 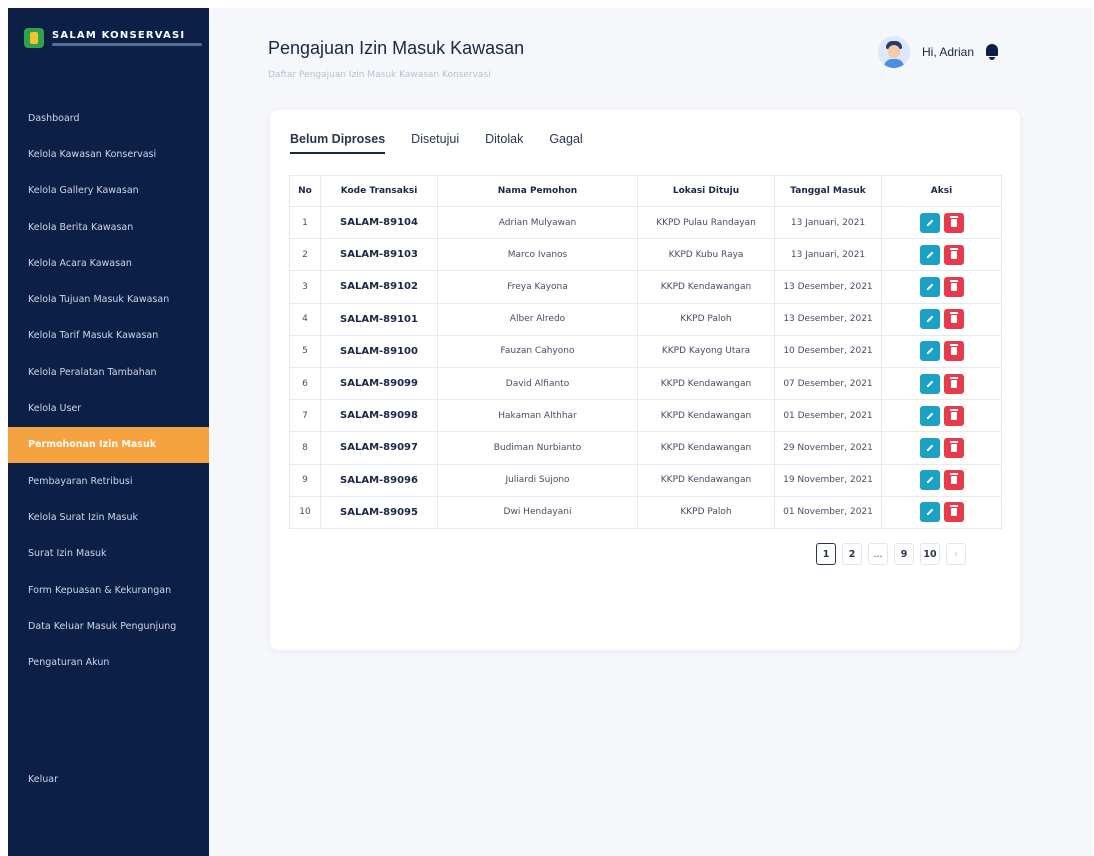 I want to click on destination: KKPD Kubu Raya, so click(x=706, y=255).